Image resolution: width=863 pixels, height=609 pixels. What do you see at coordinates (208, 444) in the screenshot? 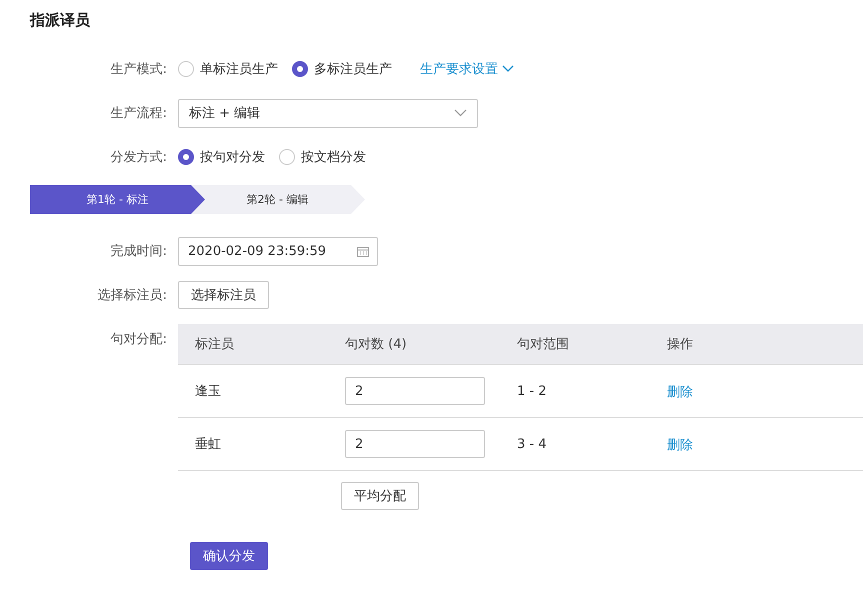
I see `annotator-name: 垂虹` at bounding box center [208, 444].